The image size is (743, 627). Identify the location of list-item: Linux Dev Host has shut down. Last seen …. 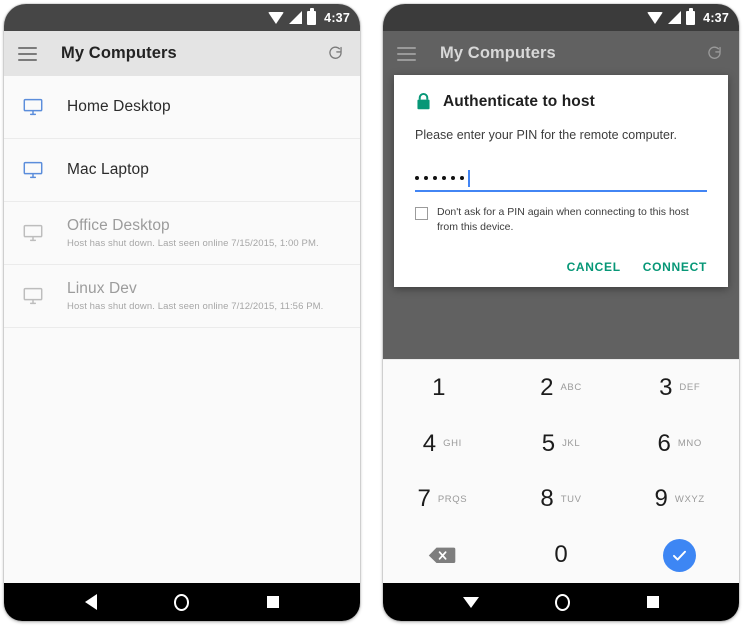
(182, 296).